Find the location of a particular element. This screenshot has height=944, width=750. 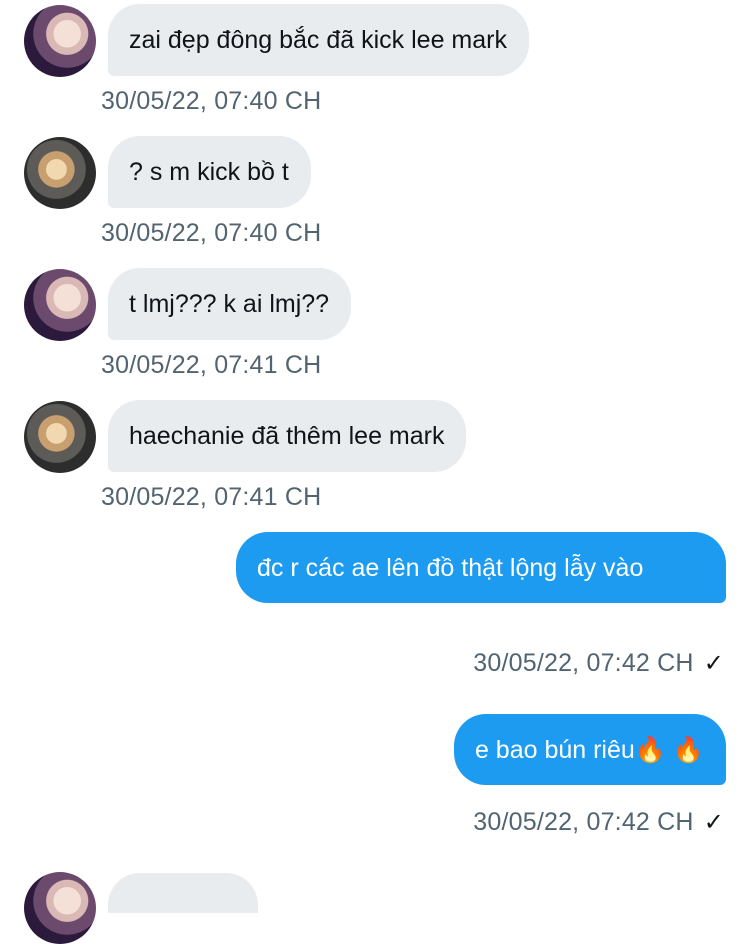

message-bubble-incoming: ? s m kick bồ t is located at coordinates (209, 172).